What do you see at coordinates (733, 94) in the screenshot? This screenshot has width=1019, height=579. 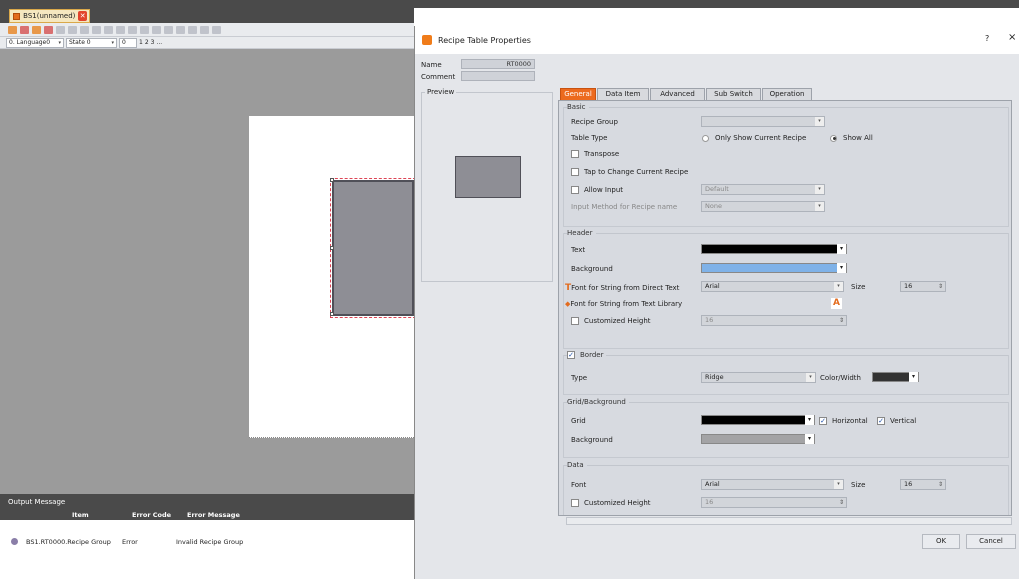 I see `tab-sub-switch: Sub Switch` at bounding box center [733, 94].